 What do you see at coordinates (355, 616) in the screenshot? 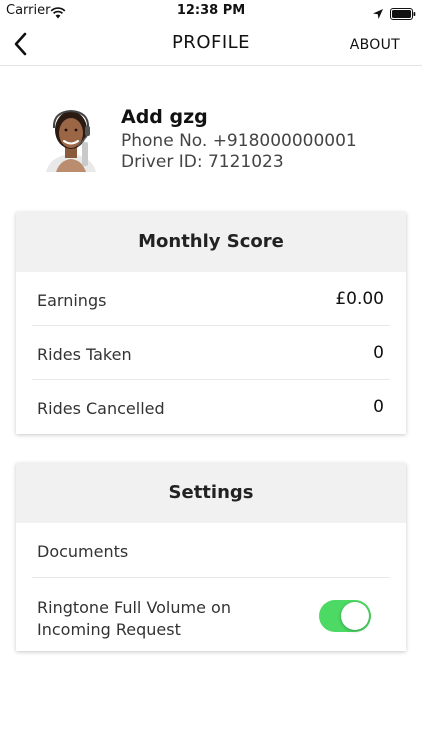
I see `toggle-knob` at bounding box center [355, 616].